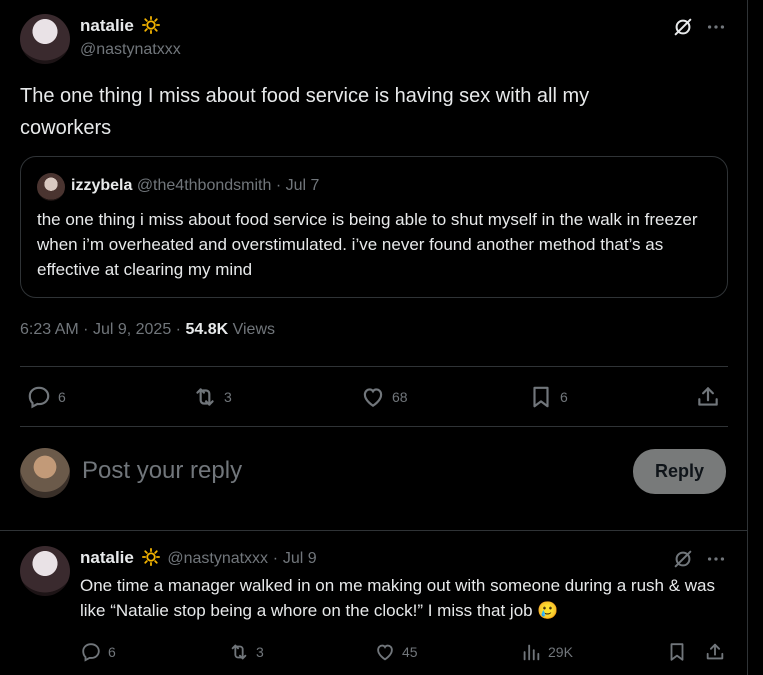 This screenshot has width=763, height=675. I want to click on bar-chart-icon, so click(531, 652).